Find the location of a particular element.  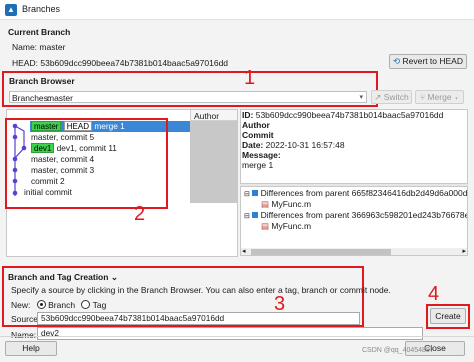

branch-browser-heading: Branch Browser is located at coordinates (42, 81).